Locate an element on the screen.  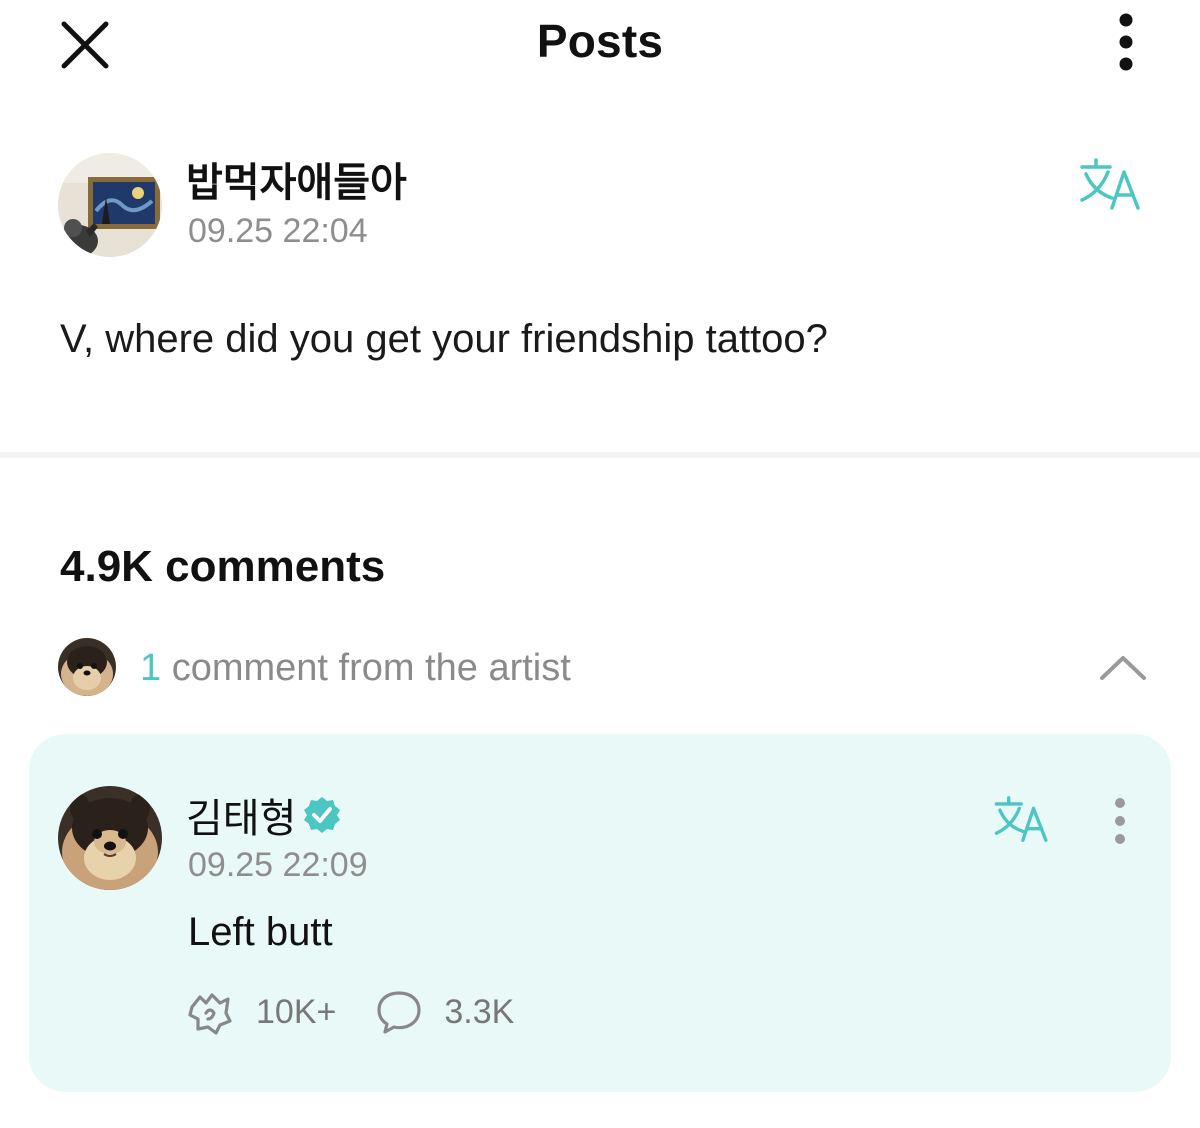
post-timestamp: 09.25 22:04 is located at coordinates (278, 231).